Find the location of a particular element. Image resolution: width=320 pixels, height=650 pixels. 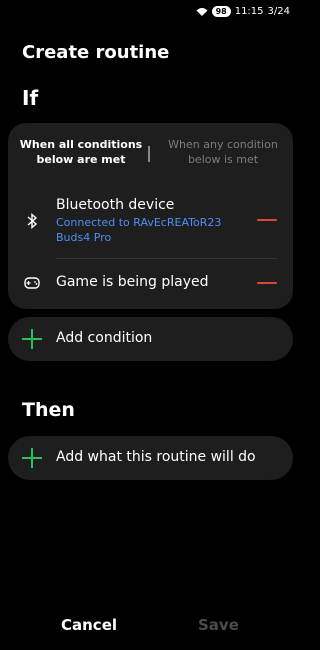

bluetooth-icon is located at coordinates (32, 221).